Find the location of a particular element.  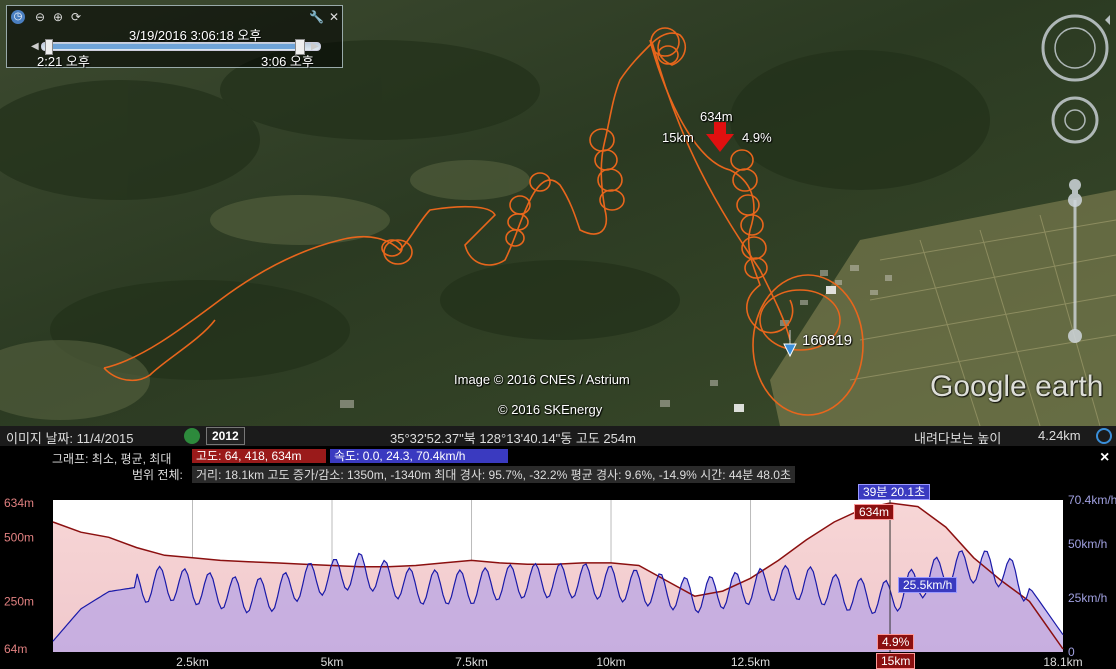

x-tick-label: 12.5km is located at coordinates (750, 662).